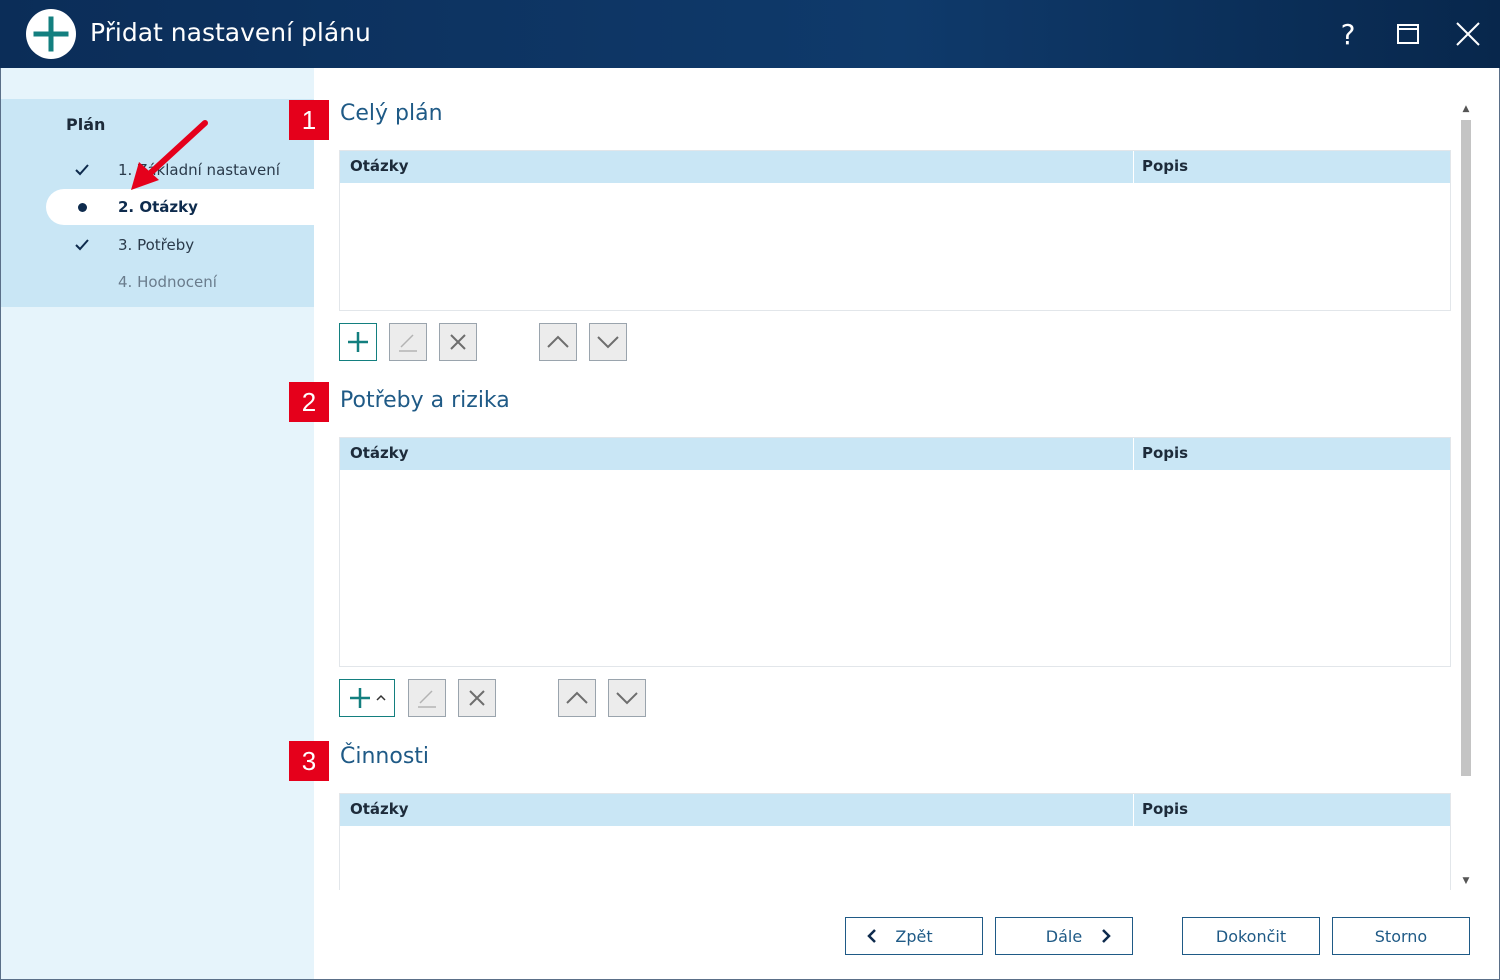 This screenshot has height=980, width=1500. Describe the element at coordinates (51, 34) in the screenshot. I see `plus-circle-icon` at that location.